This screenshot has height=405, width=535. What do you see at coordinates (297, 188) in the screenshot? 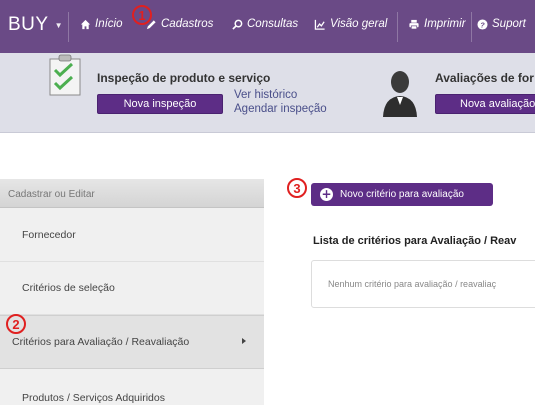
I see `step-marker-3: 3` at bounding box center [297, 188].